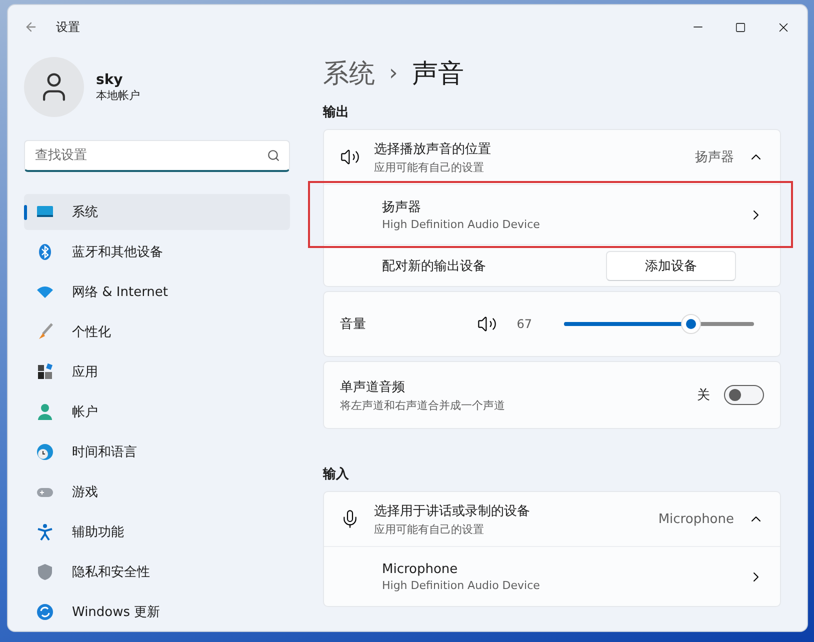 Image resolution: width=814 pixels, height=642 pixels. I want to click on apps-icon, so click(45, 372).